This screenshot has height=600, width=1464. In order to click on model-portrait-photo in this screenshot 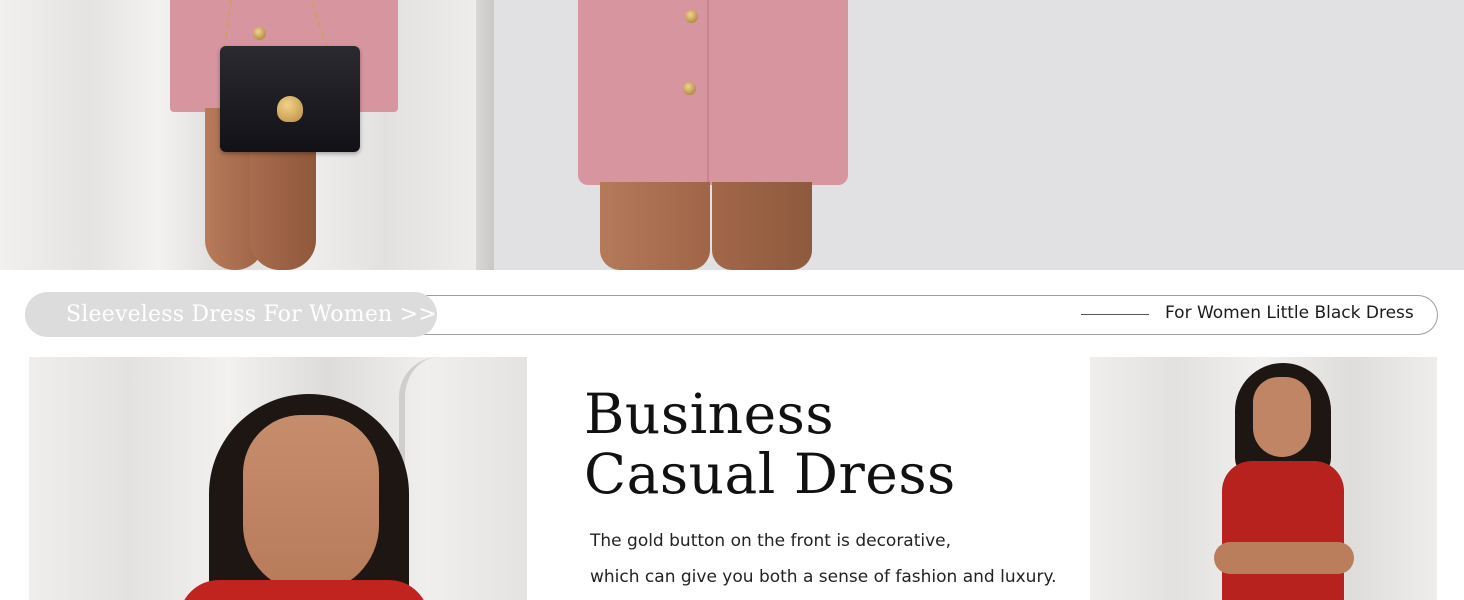, I will do `click(278, 478)`.